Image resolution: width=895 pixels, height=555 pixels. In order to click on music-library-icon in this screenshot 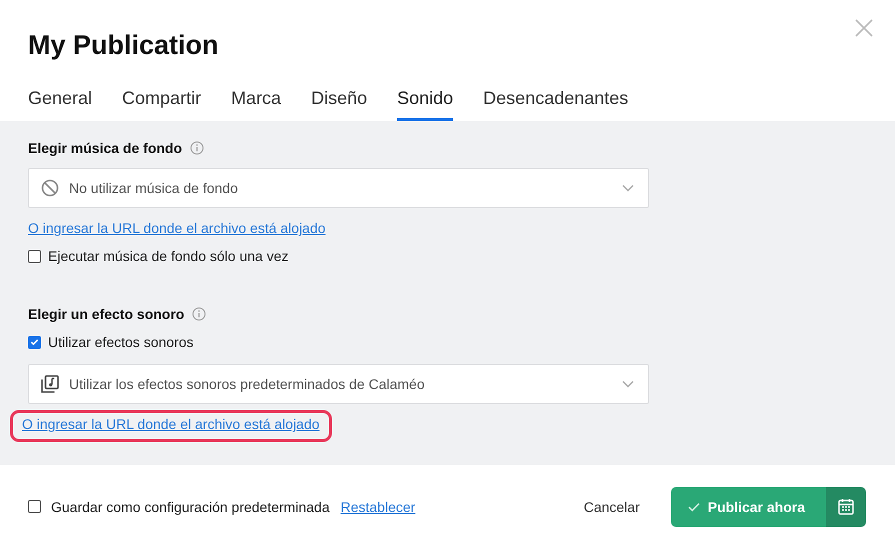, I will do `click(50, 384)`.